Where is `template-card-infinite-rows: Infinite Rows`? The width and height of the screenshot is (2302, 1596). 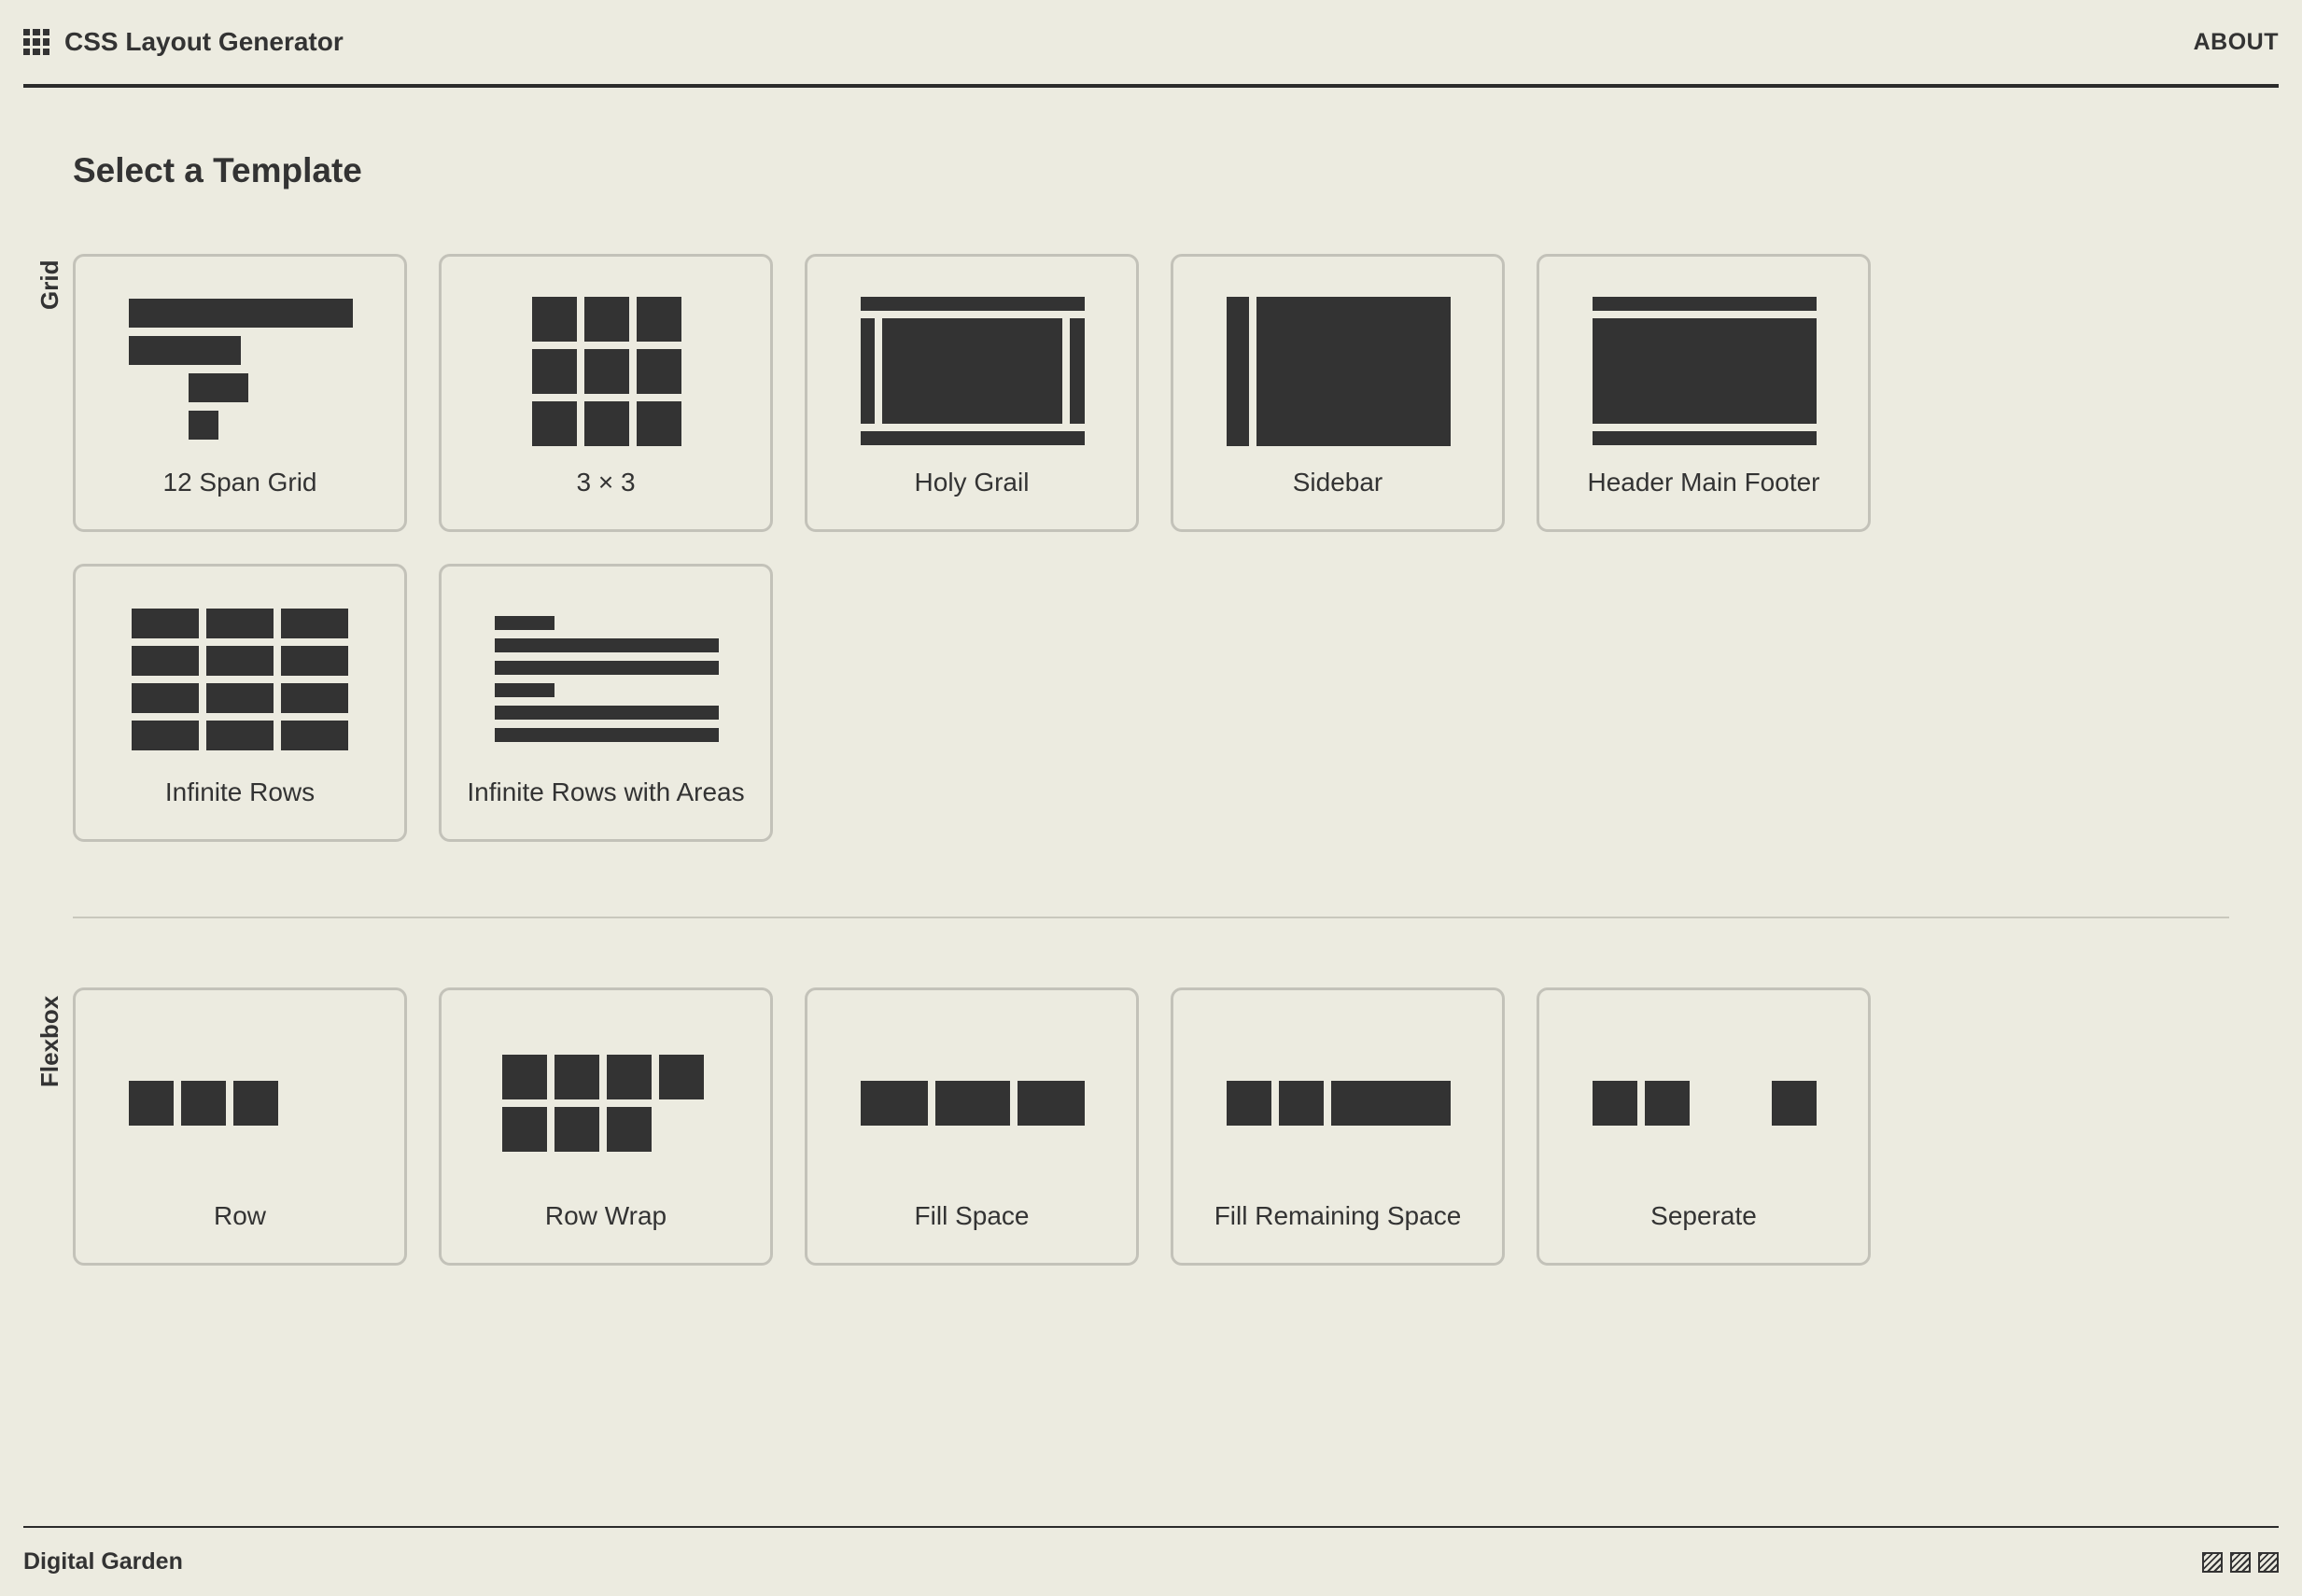
template-card-infinite-rows: Infinite Rows is located at coordinates (240, 703).